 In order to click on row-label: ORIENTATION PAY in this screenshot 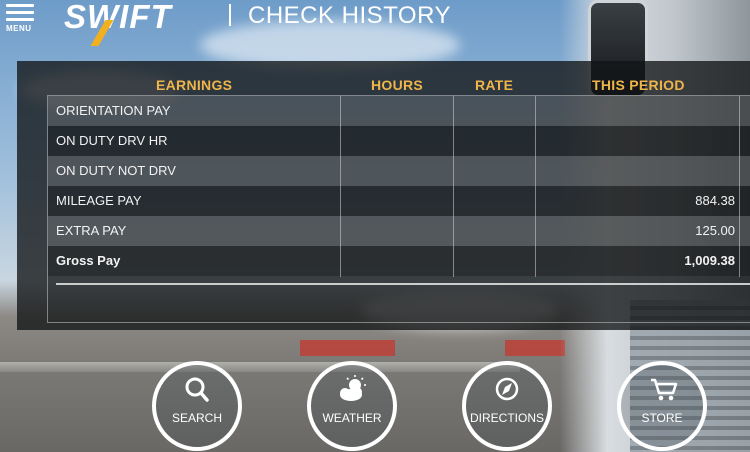, I will do `click(113, 110)`.